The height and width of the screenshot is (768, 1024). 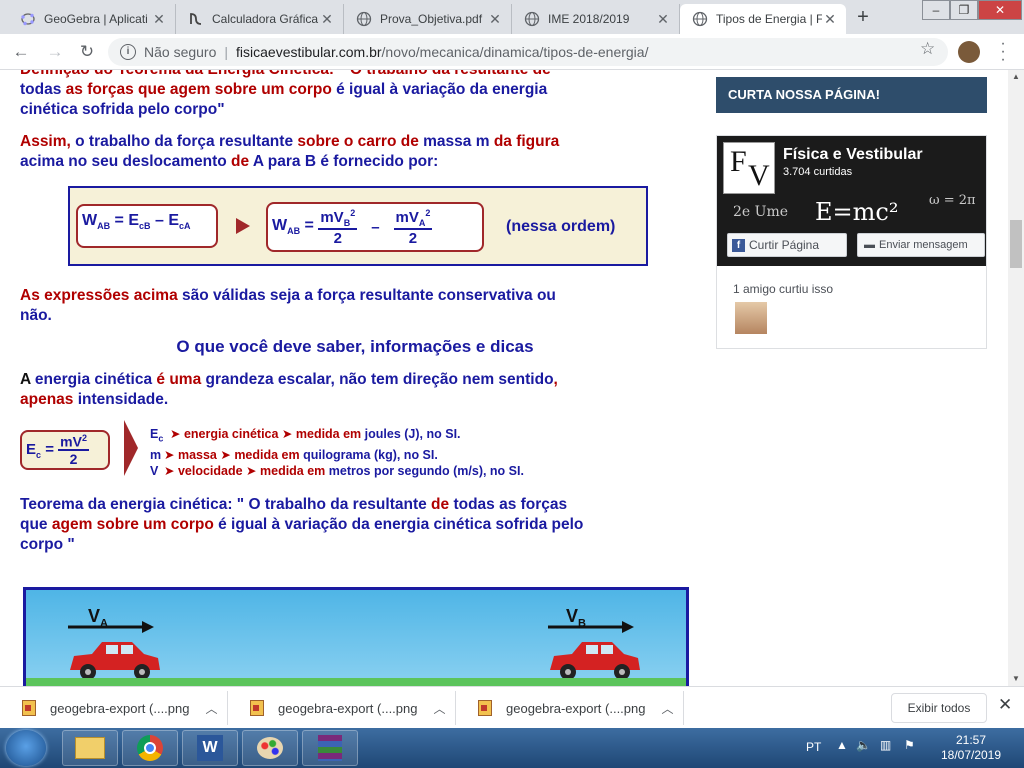 I want to click on info-icon: i, so click(x=128, y=52).